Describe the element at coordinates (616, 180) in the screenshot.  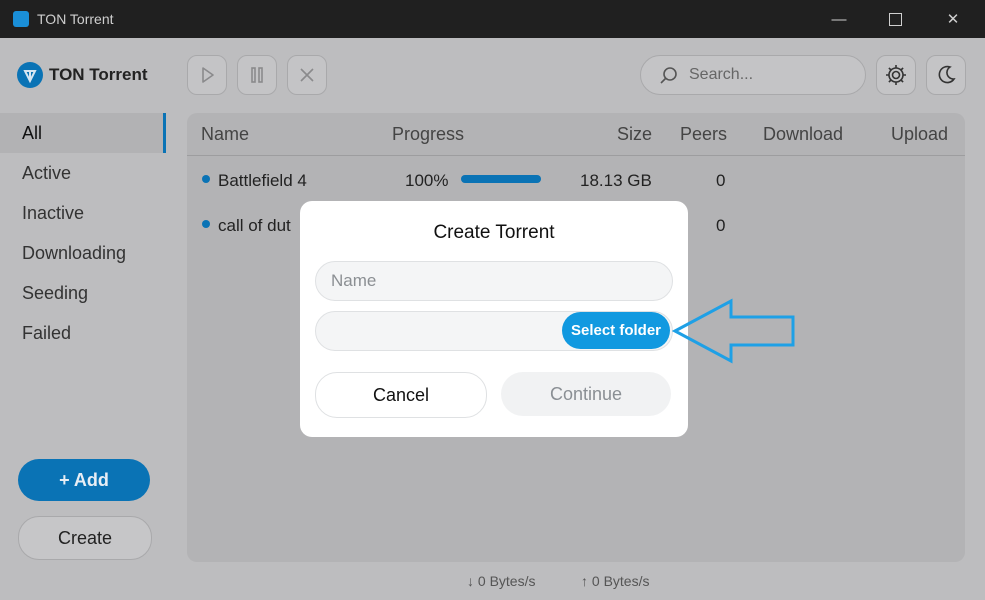
I see `row-size: 18.13 GB` at that location.